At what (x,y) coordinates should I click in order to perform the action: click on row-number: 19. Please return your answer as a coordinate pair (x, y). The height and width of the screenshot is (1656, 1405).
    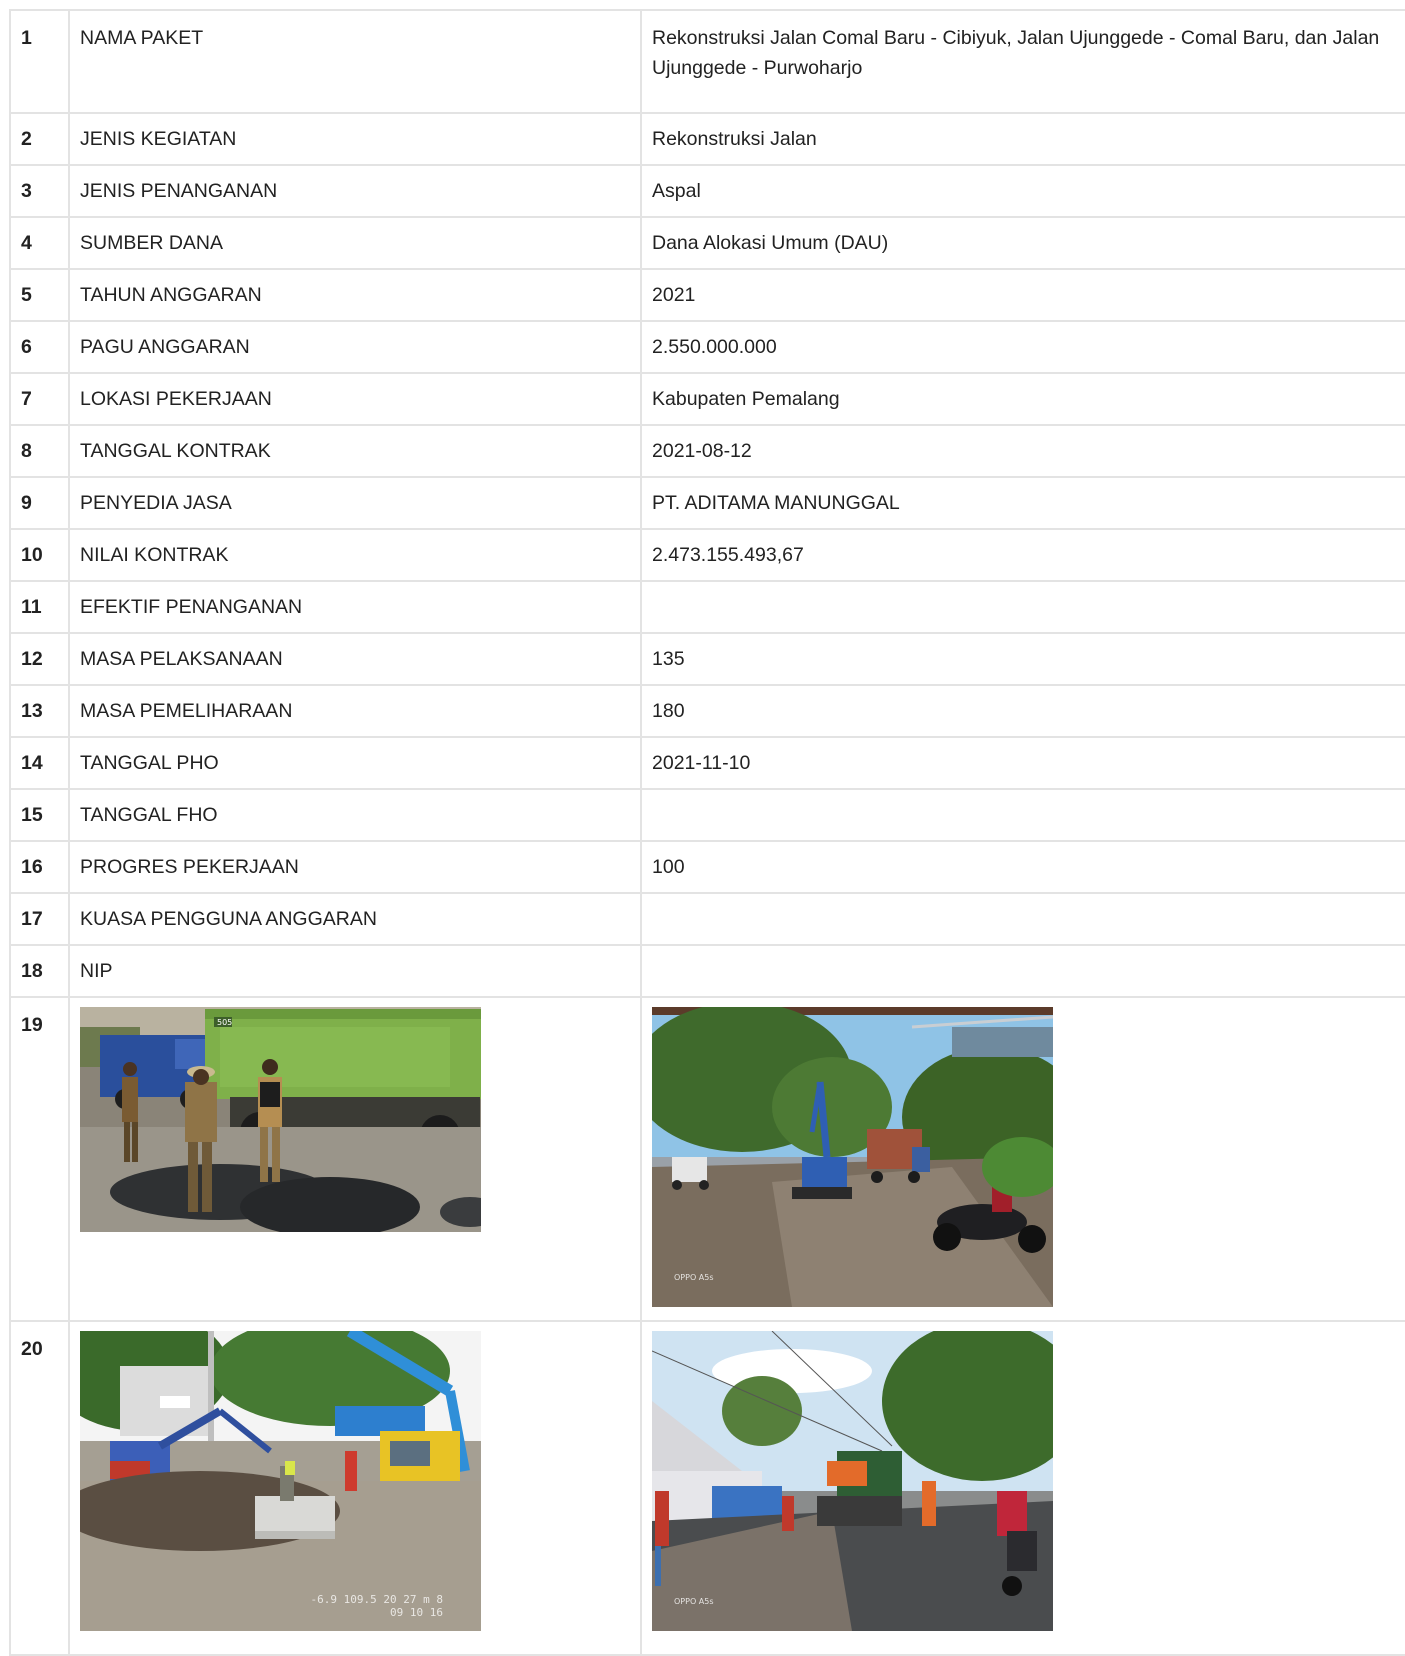
    Looking at the image, I should click on (39, 1159).